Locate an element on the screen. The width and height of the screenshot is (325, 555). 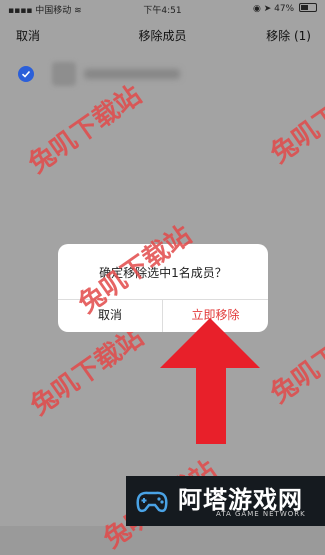
status-right: ◉ ➤ 47% is located at coordinates (285, 8).